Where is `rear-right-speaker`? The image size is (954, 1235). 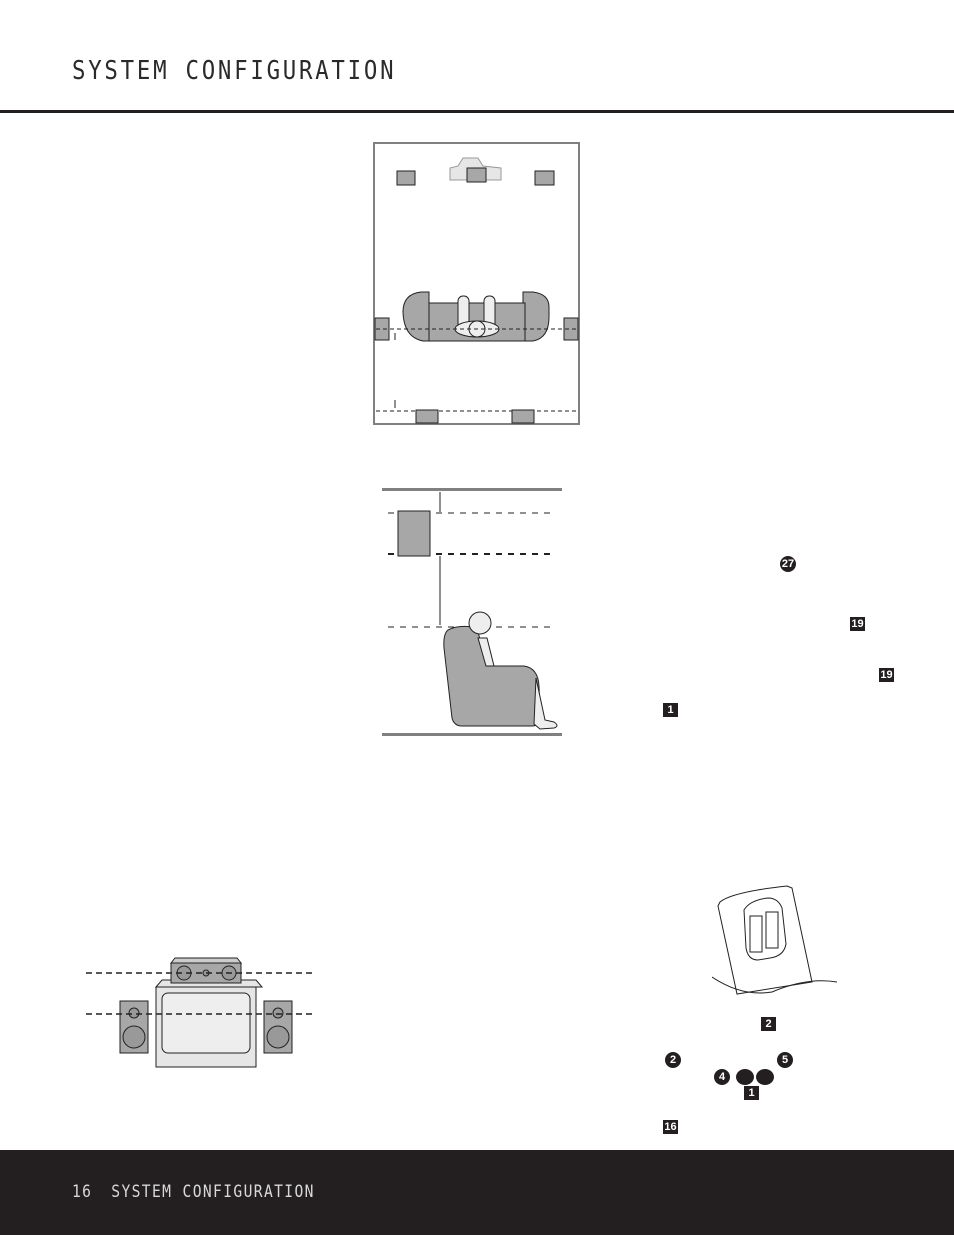 rear-right-speaker is located at coordinates (523, 416).